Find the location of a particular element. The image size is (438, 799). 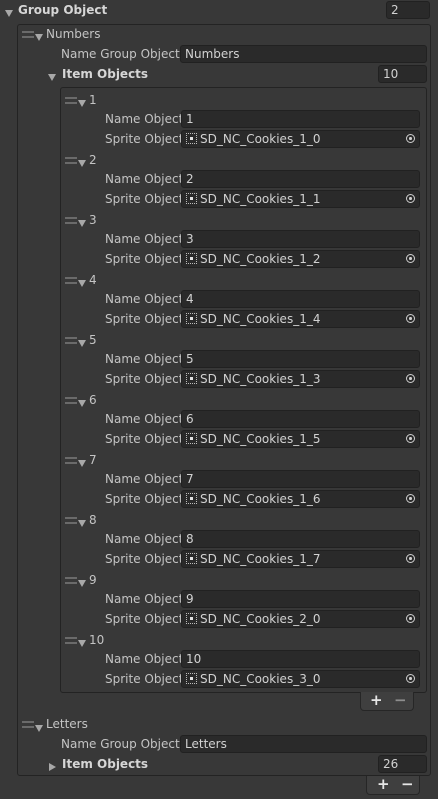

group-object-foldout-icon is located at coordinates (9, 13).